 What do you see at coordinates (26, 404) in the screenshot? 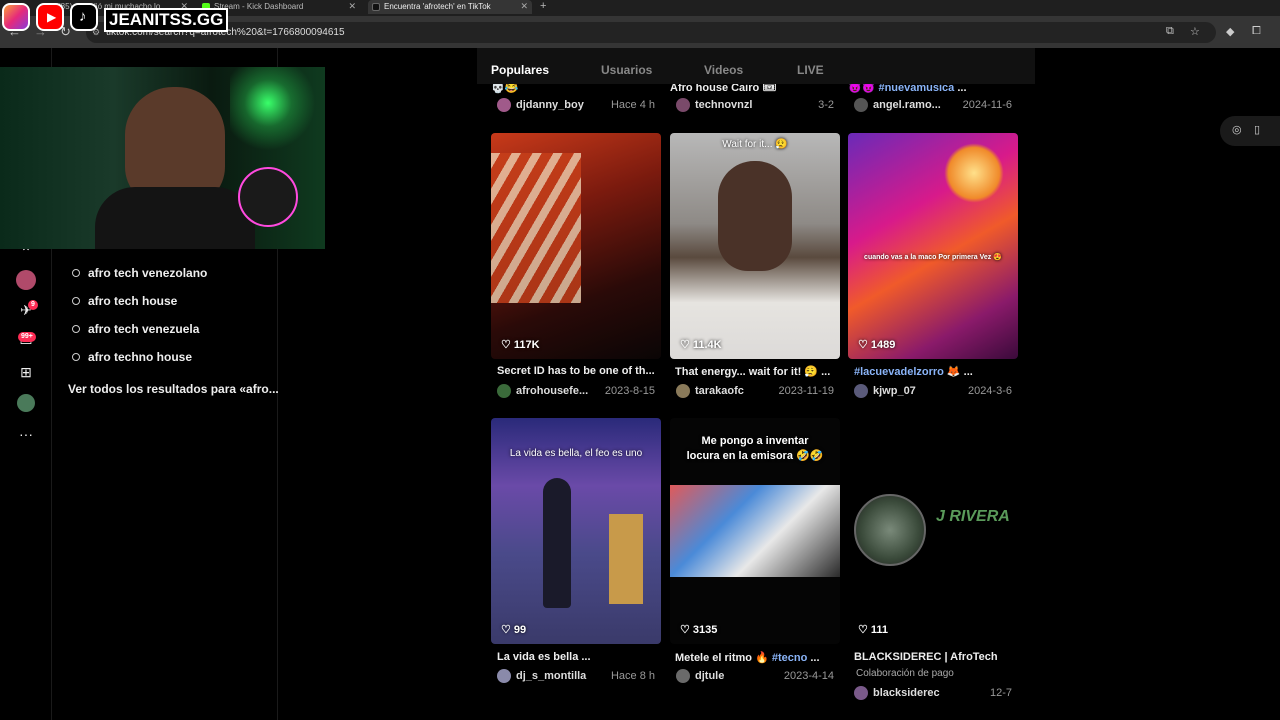
I see `user-avatar-icon` at bounding box center [26, 404].